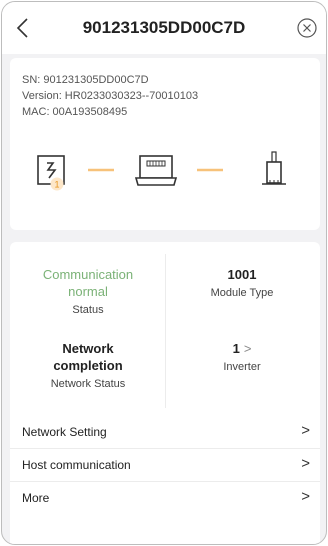 The image size is (328, 546). I want to click on firmware-version: Version: HR0233030323--70010103, so click(110, 96).